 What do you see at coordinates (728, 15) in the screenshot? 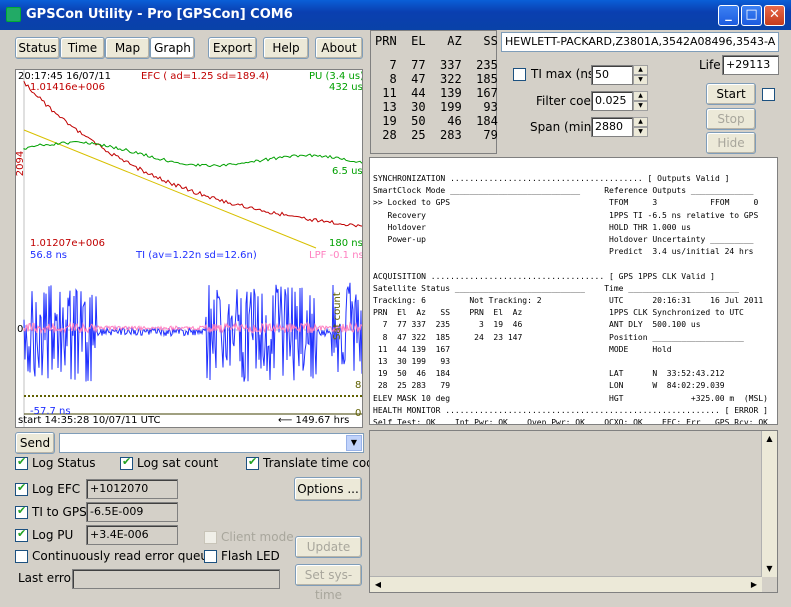
I see `minimize-button: _` at bounding box center [728, 15].